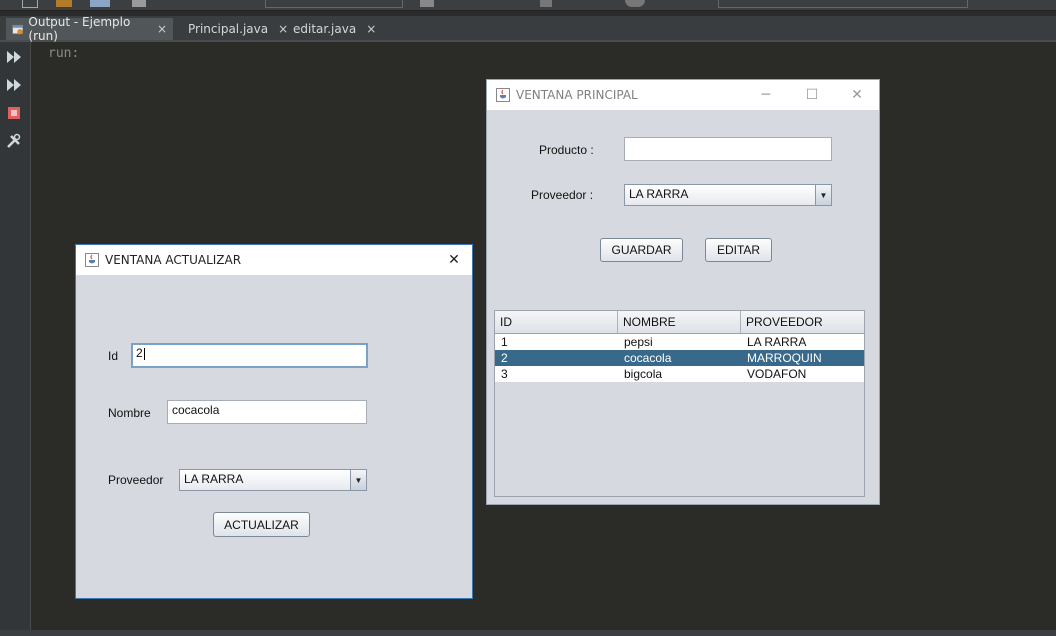  What do you see at coordinates (504, 358) in the screenshot?
I see `table-cell: 2` at bounding box center [504, 358].